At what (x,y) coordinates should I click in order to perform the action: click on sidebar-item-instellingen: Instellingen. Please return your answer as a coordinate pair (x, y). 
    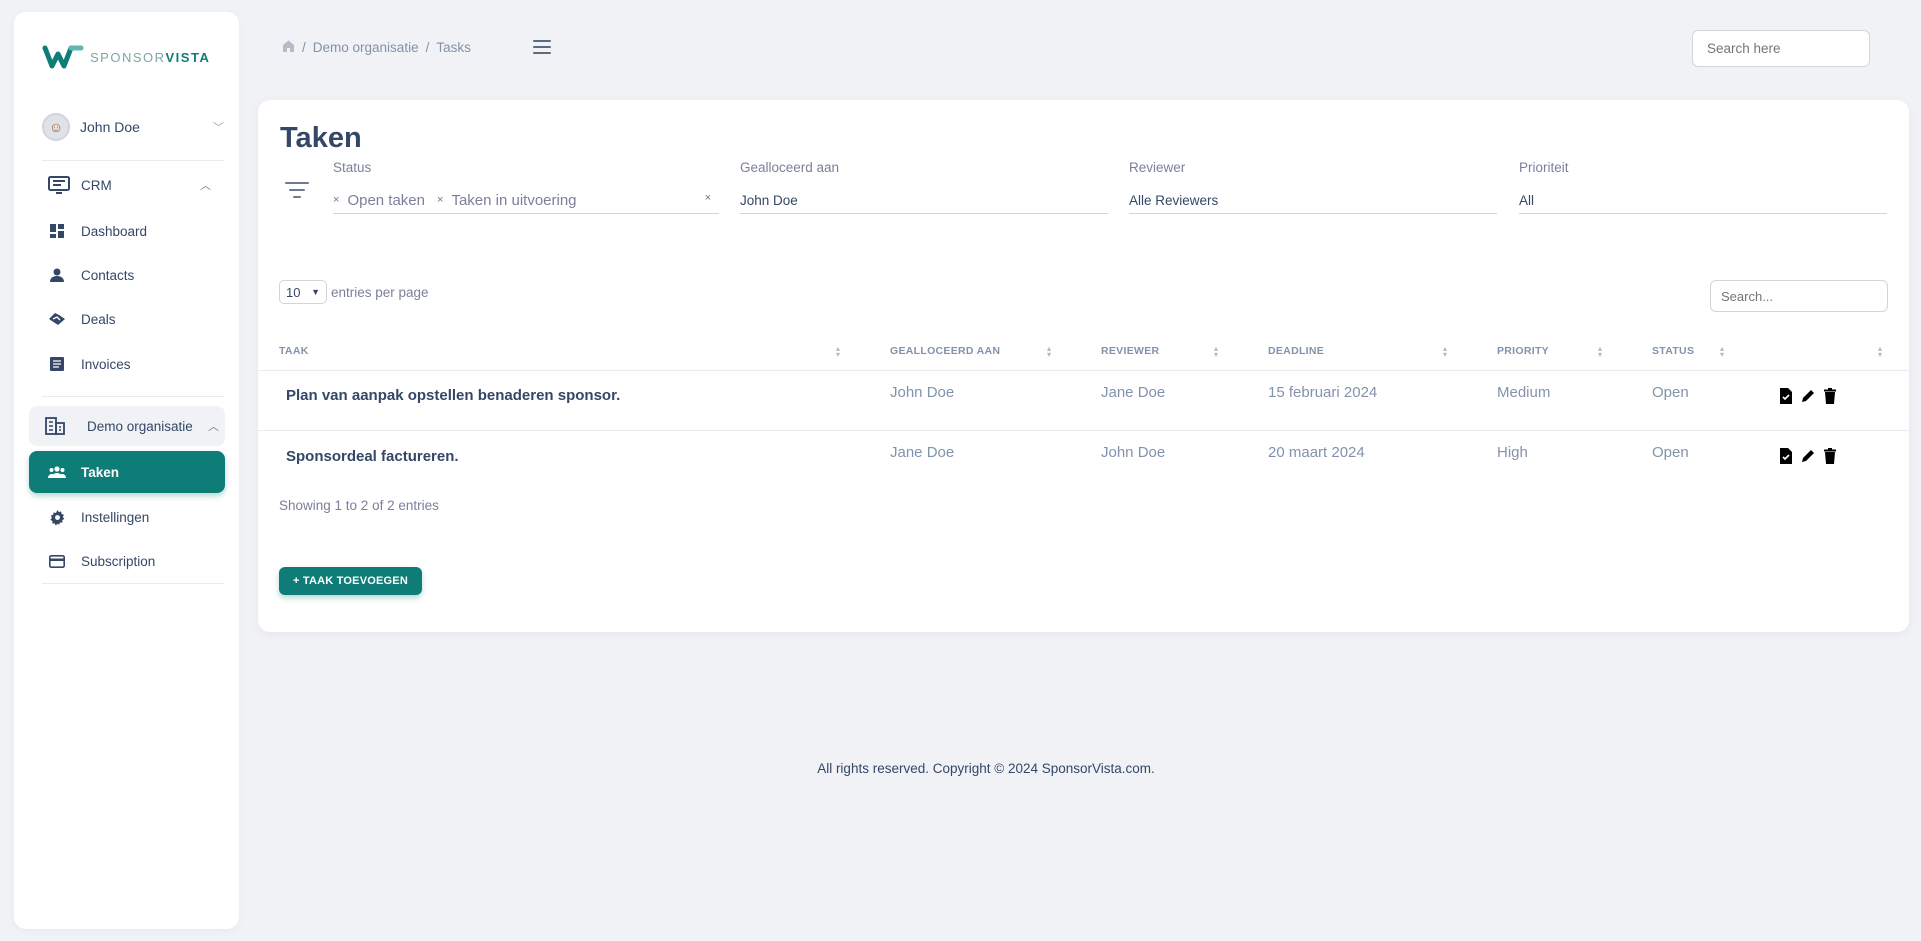
    Looking at the image, I should click on (127, 517).